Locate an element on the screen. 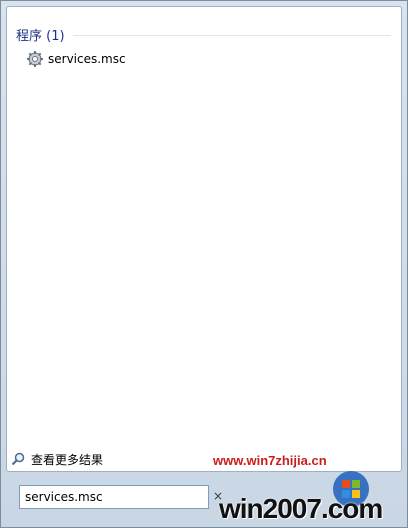 The height and width of the screenshot is (528, 408). watermark-logo-text: win2007.com is located at coordinates (301, 508).